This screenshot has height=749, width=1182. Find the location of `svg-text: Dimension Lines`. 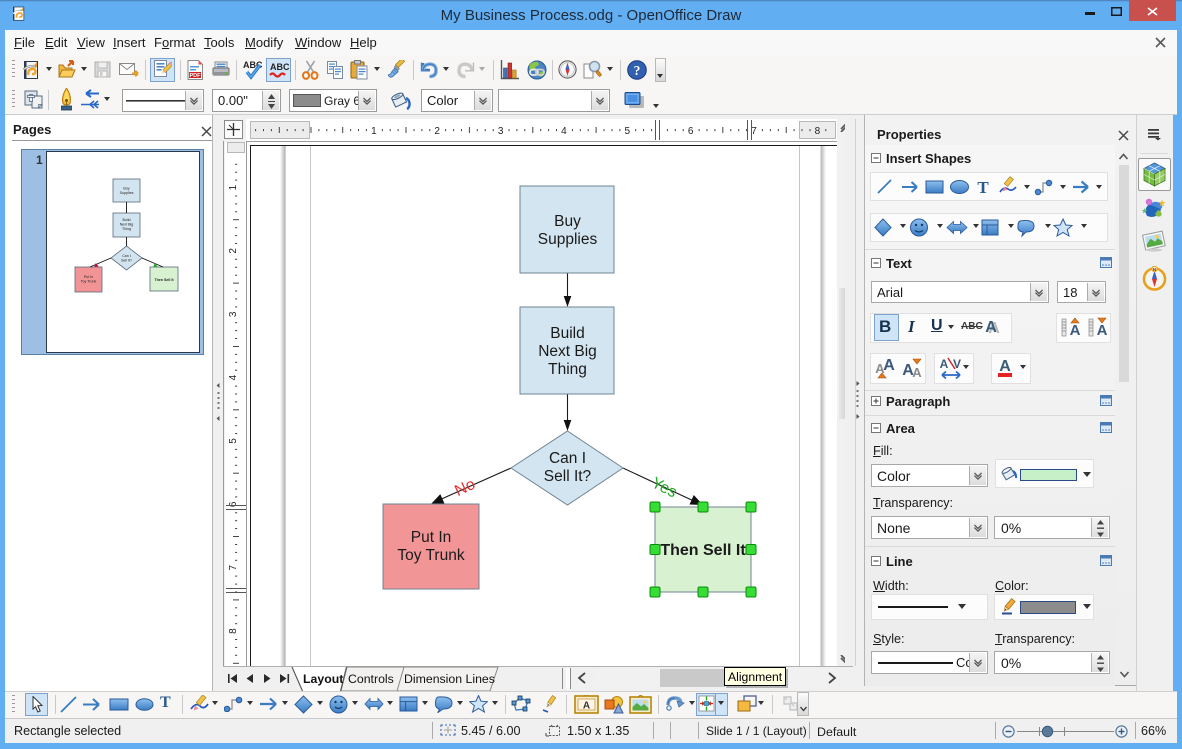

svg-text: Dimension Lines is located at coordinates (449, 679).